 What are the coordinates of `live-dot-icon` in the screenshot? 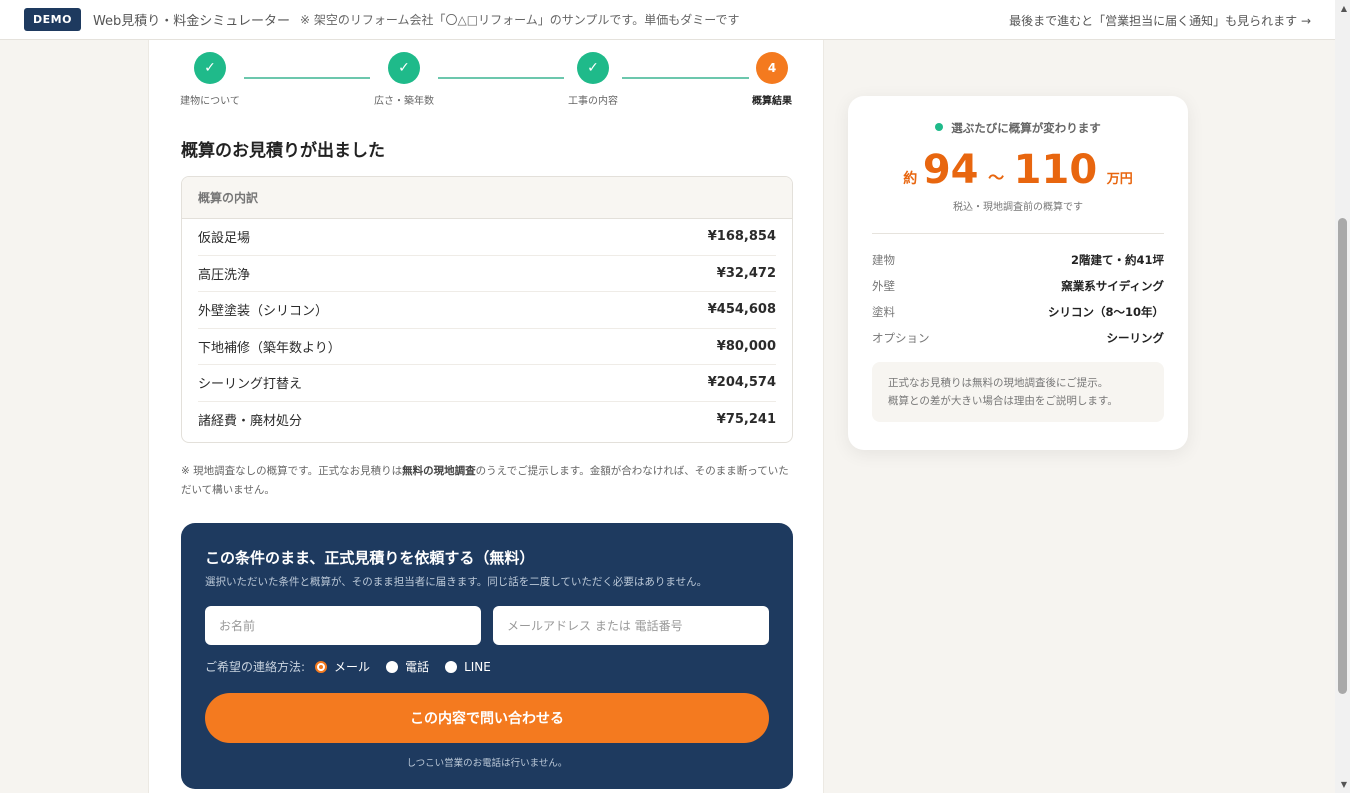 It's located at (939, 127).